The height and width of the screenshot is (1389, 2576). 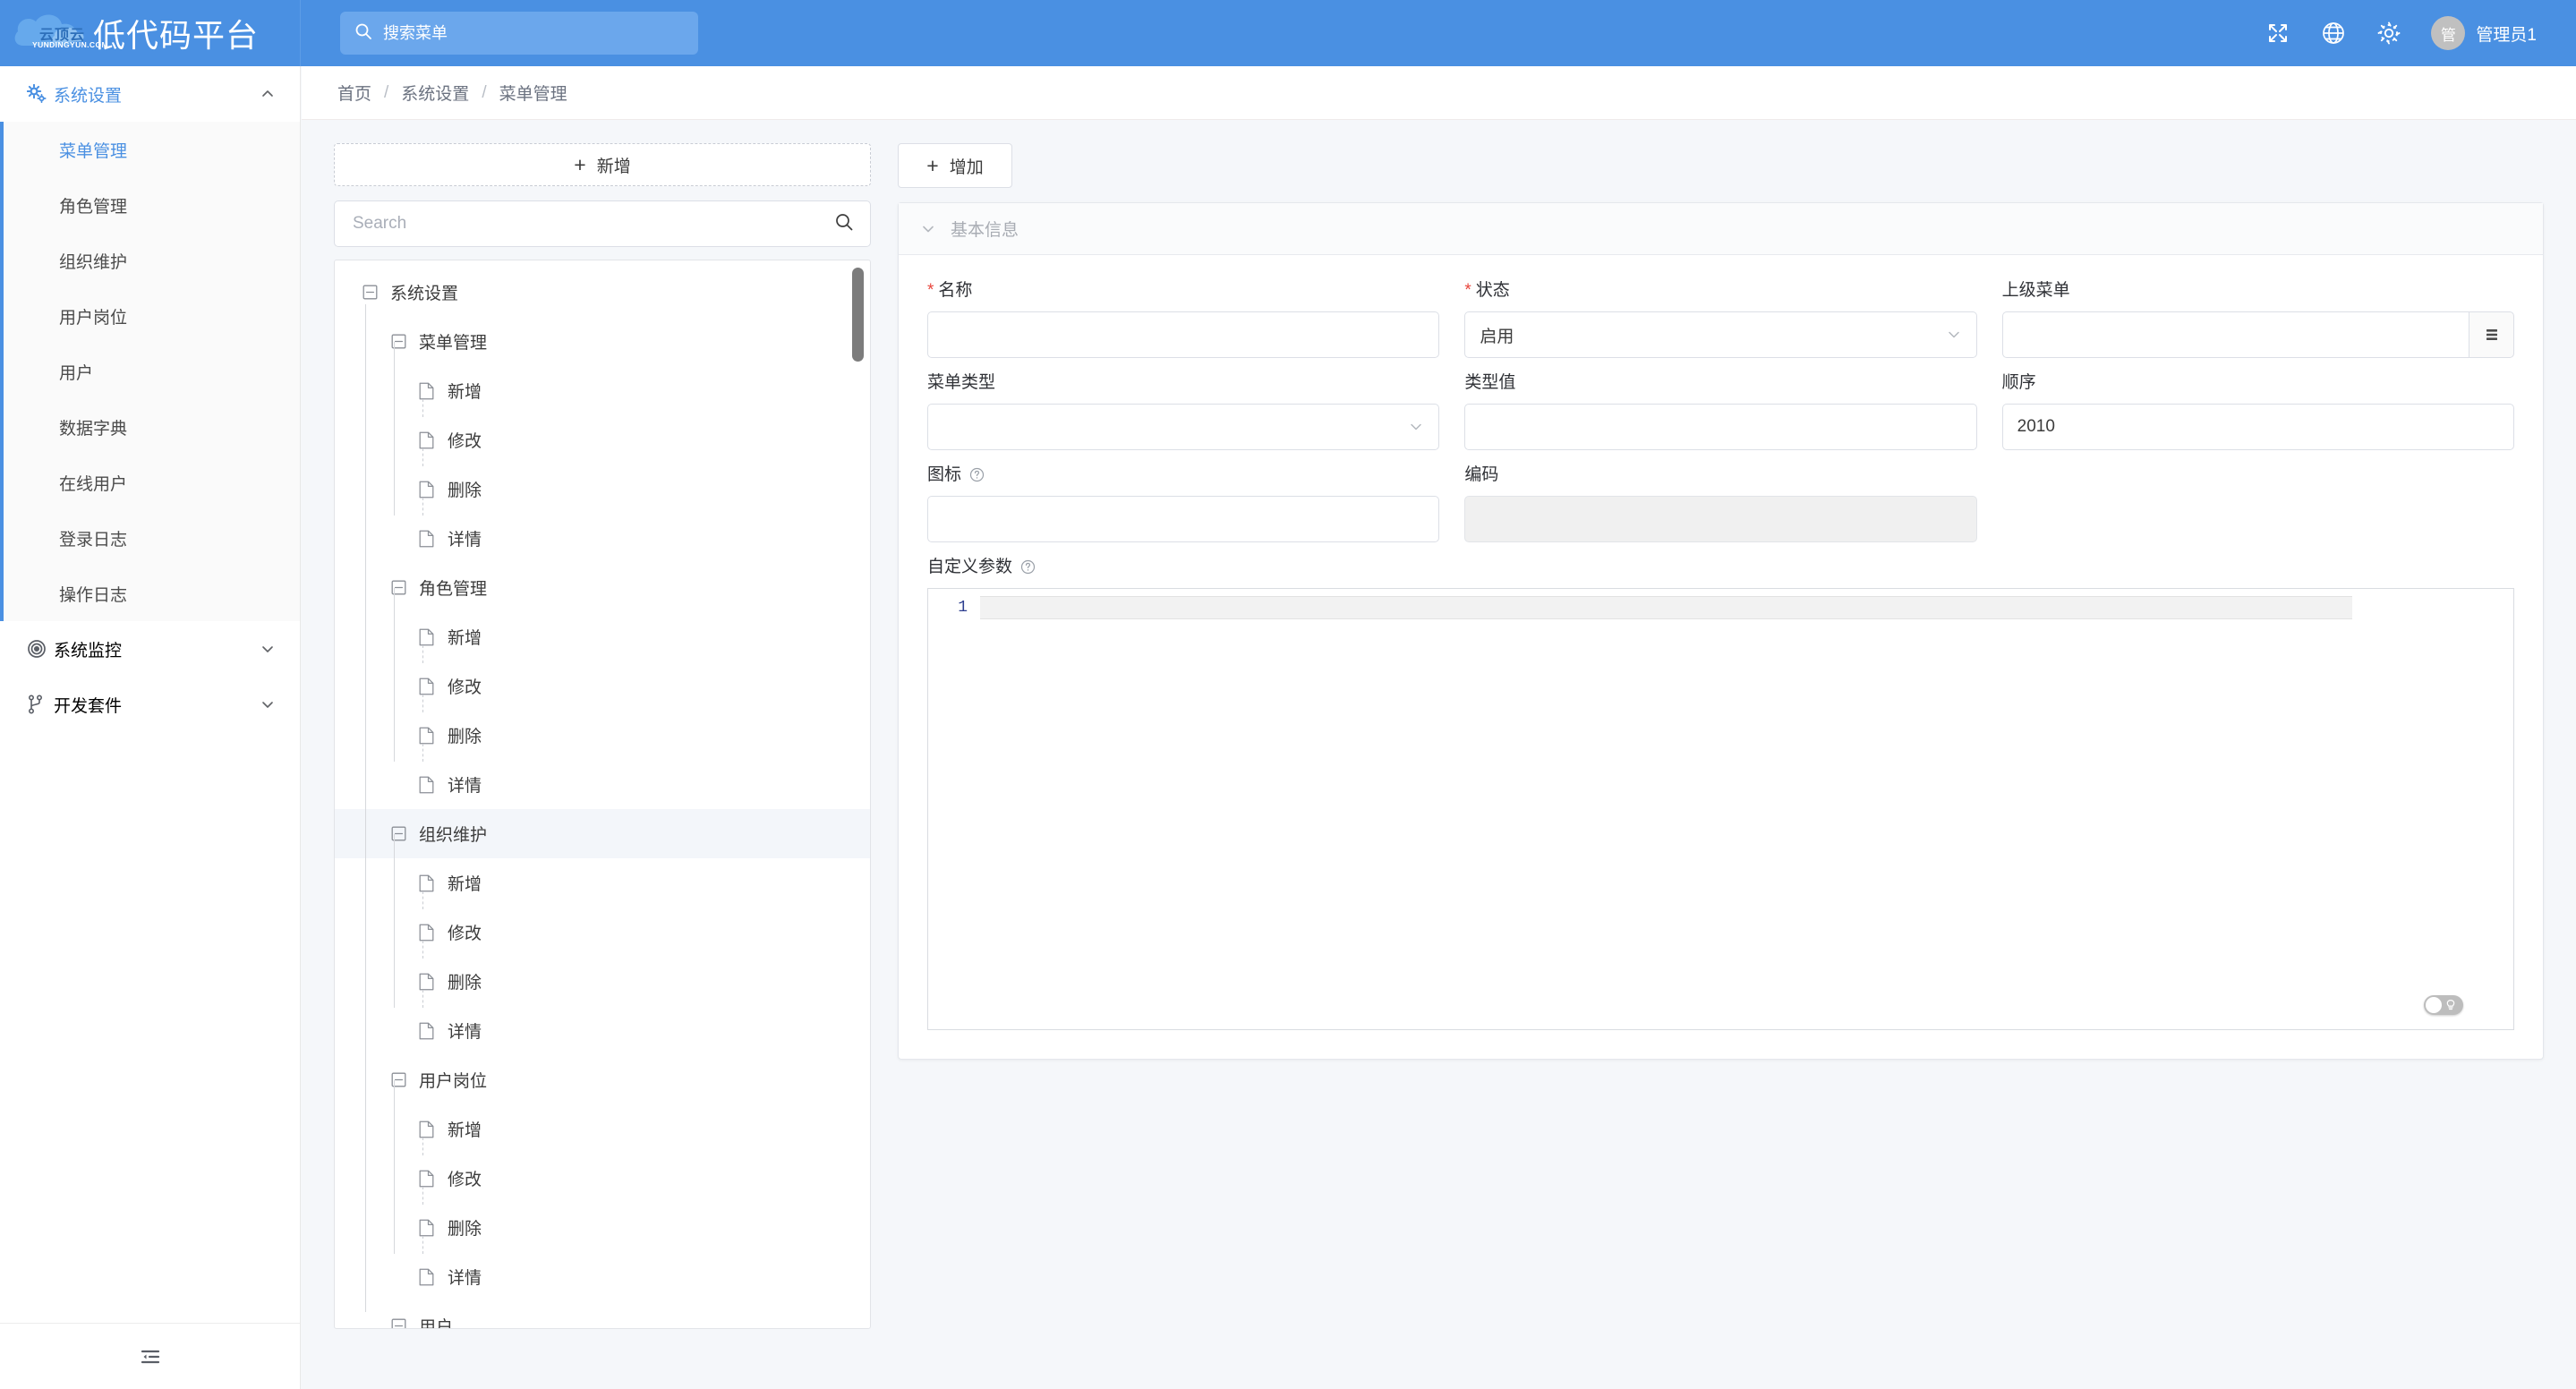 What do you see at coordinates (150, 33) in the screenshot?
I see `logo-area: 云顶云 YUNDINGYUN.COM 低代码平台` at bounding box center [150, 33].